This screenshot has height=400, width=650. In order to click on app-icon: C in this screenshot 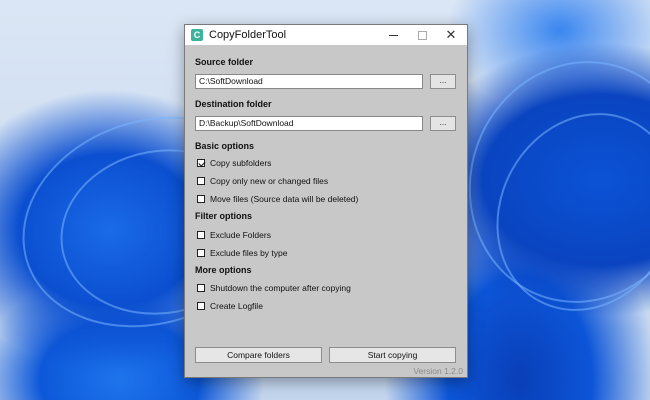, I will do `click(197, 35)`.